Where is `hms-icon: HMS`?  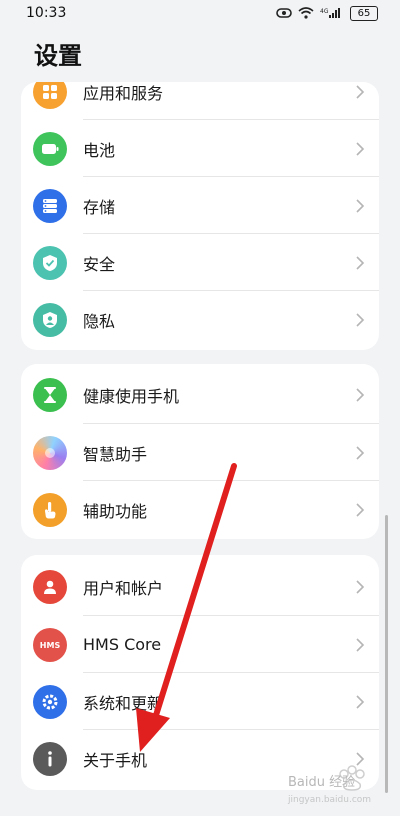 hms-icon: HMS is located at coordinates (50, 644).